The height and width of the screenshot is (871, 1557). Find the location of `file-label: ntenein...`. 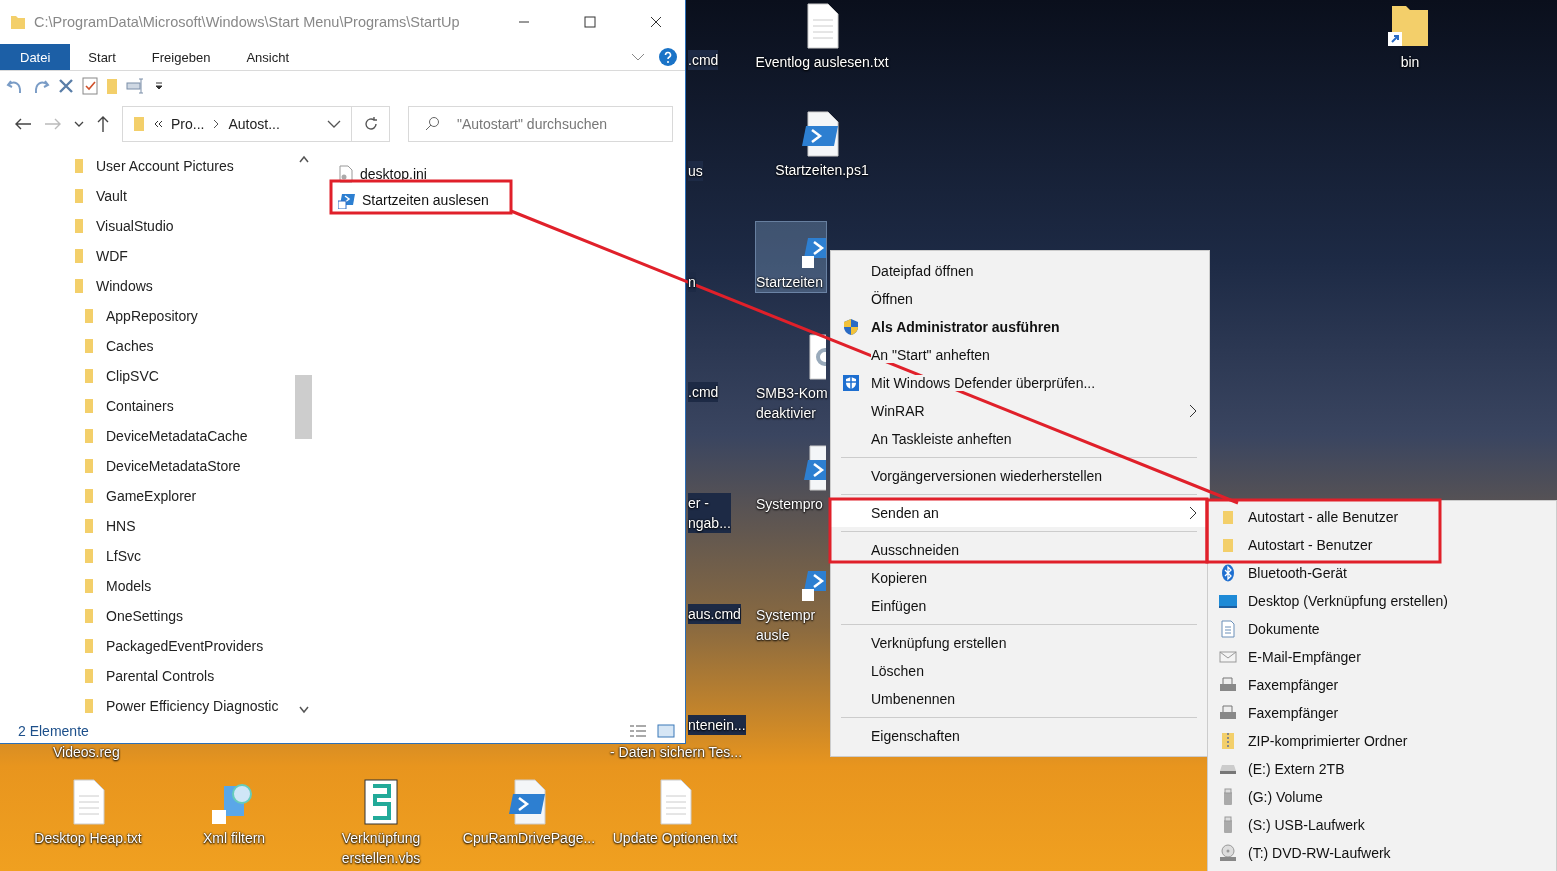

file-label: ntenein... is located at coordinates (717, 725).